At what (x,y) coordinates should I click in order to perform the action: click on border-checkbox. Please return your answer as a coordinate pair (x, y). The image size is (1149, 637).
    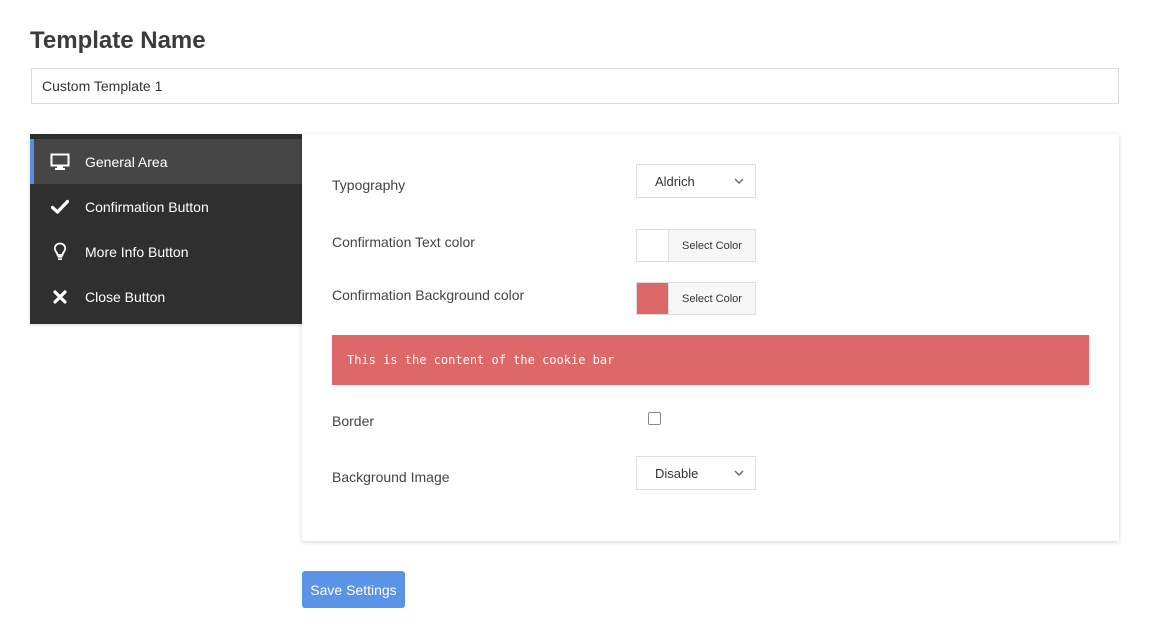
    Looking at the image, I should click on (654, 418).